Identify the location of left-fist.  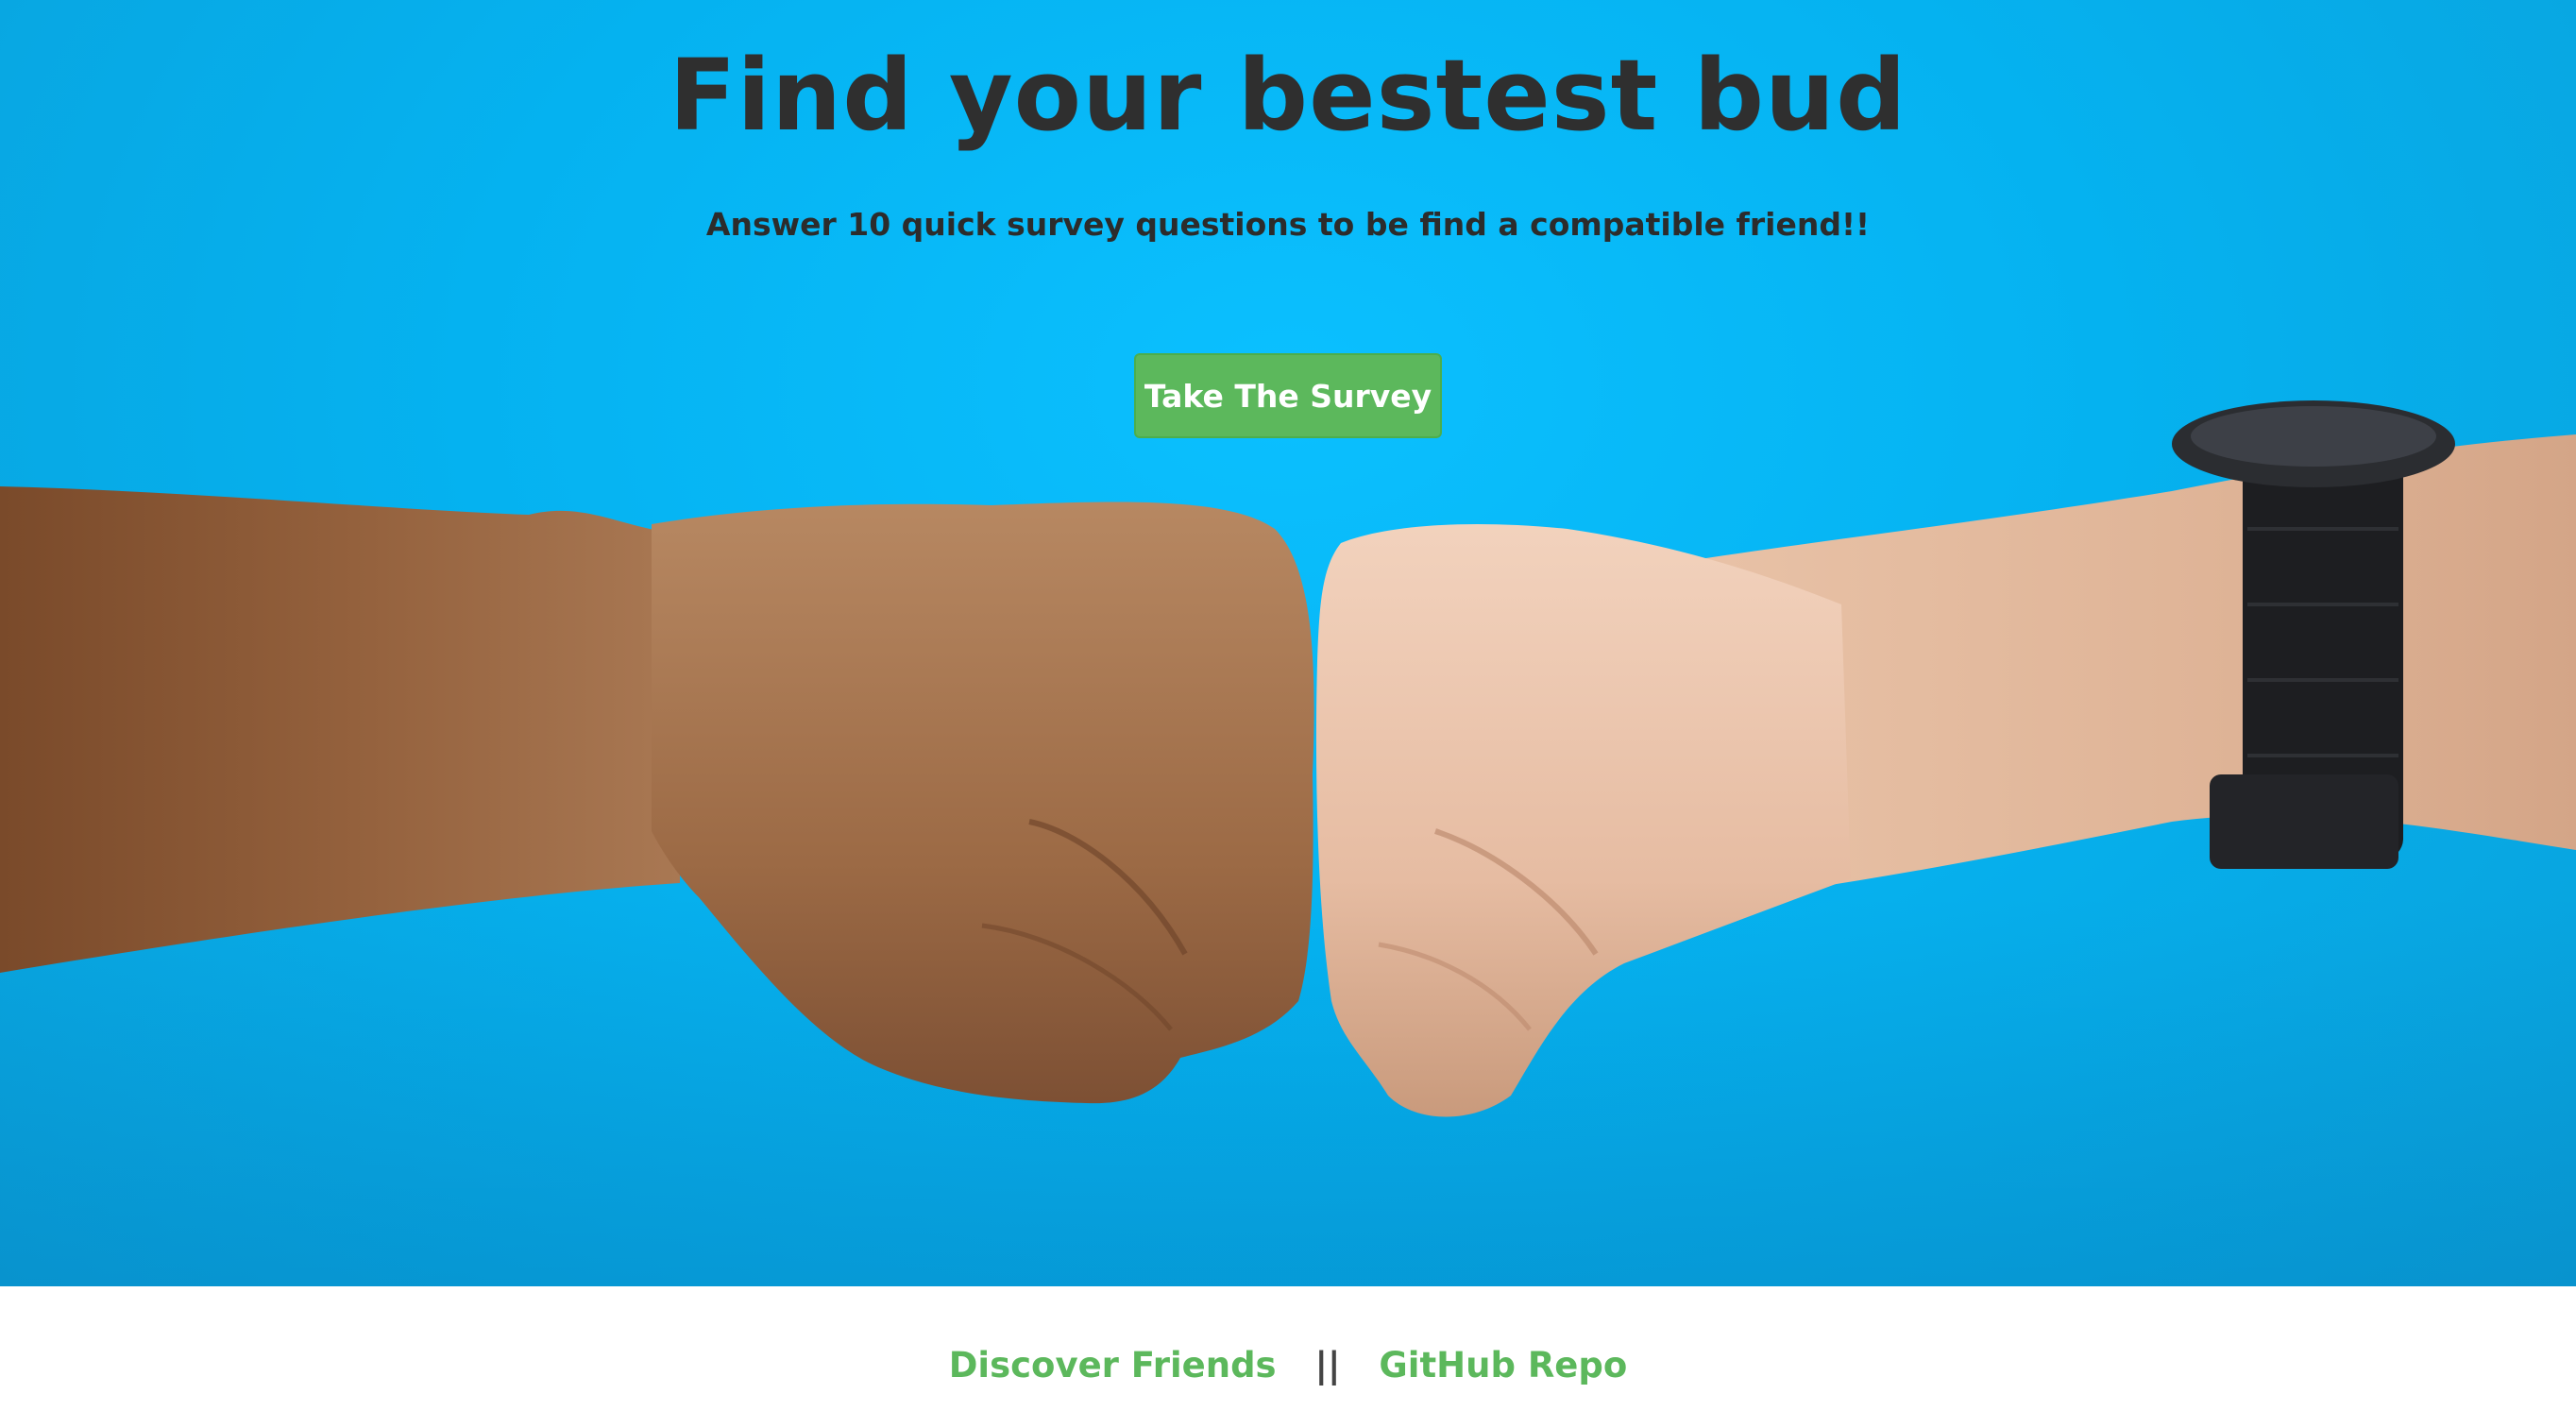
(983, 803).